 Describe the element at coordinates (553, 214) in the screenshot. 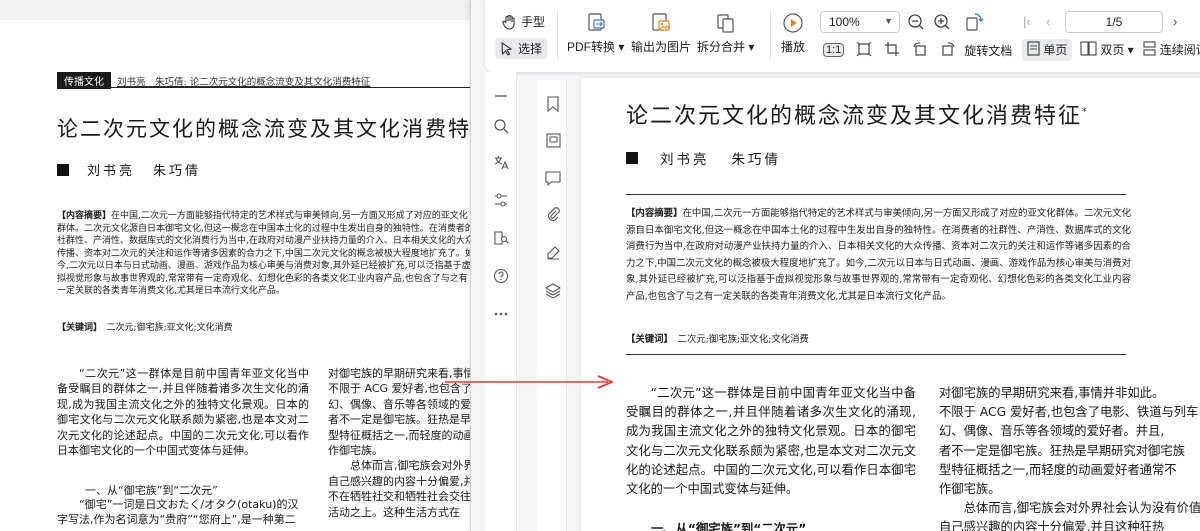

I see `attachment-icon` at that location.